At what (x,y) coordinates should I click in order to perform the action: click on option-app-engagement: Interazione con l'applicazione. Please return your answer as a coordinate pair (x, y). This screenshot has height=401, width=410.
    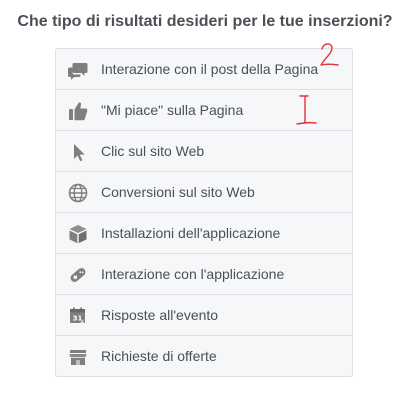
    Looking at the image, I should click on (204, 274).